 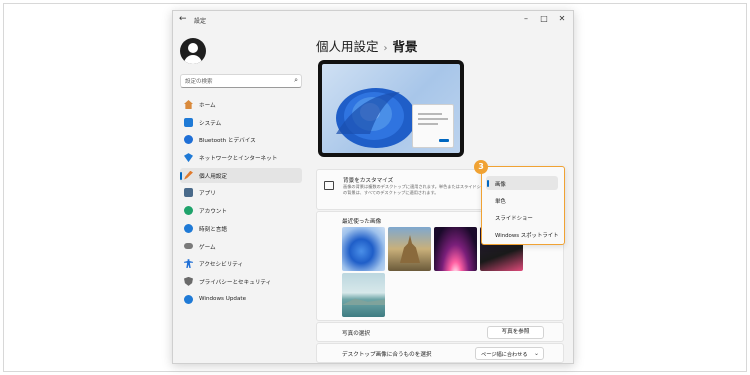 I want to click on recent-image-castle, so click(x=409, y=249).